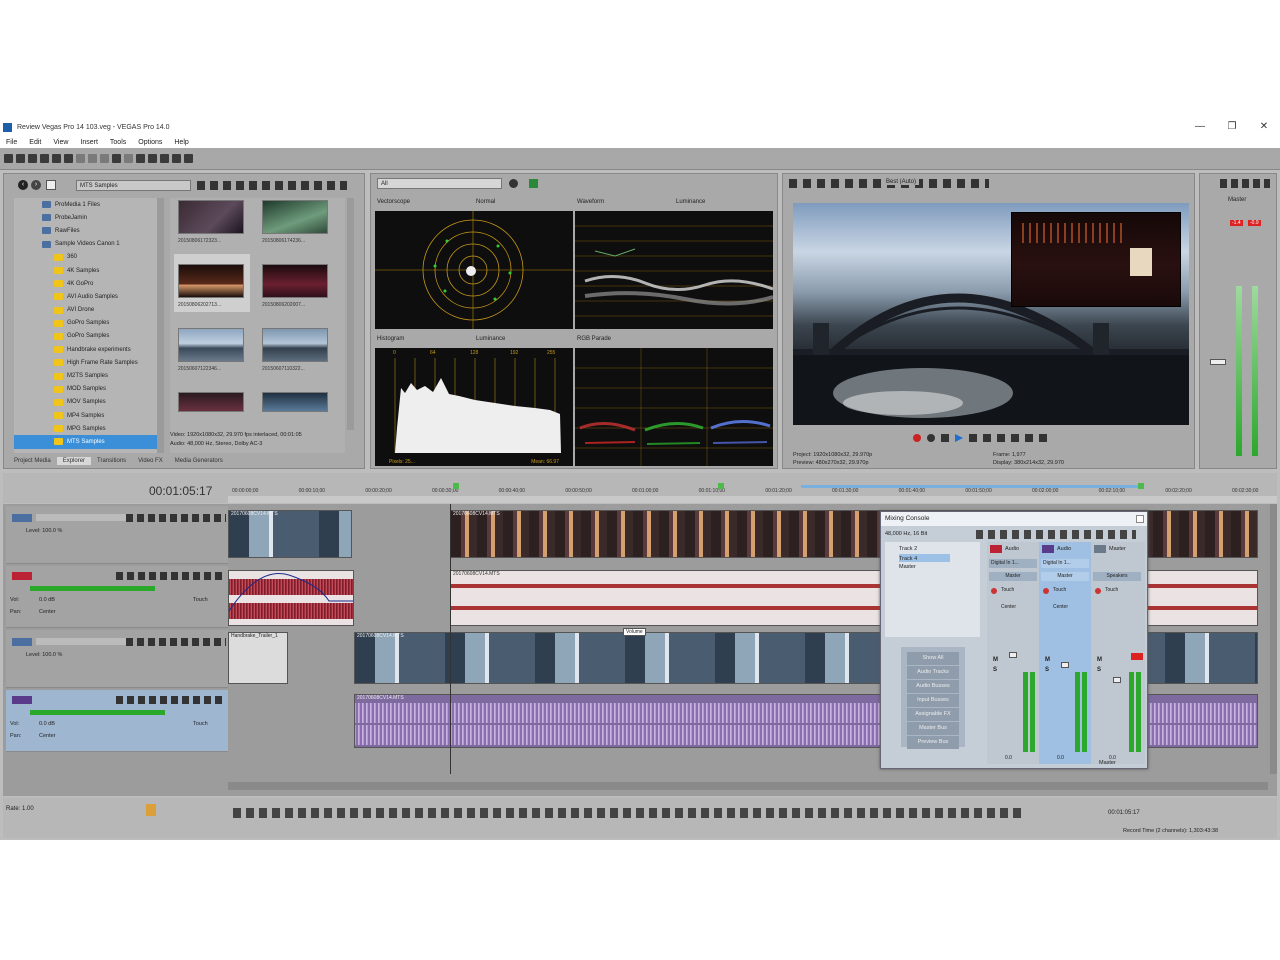  Describe the element at coordinates (933, 658) in the screenshot. I see `show-all-button: Show All` at that location.